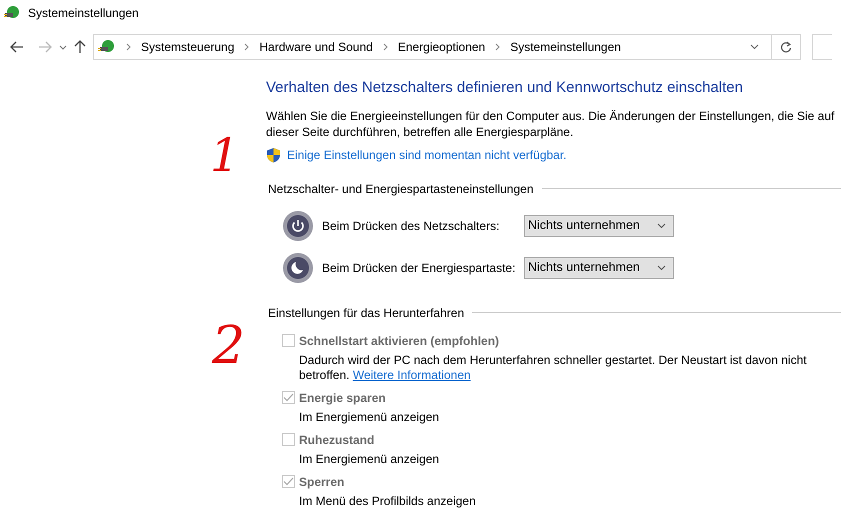 Image resolution: width=861 pixels, height=511 pixels. Describe the element at coordinates (442, 47) in the screenshot. I see `breadcrumb-item: Energieoptionen` at that location.